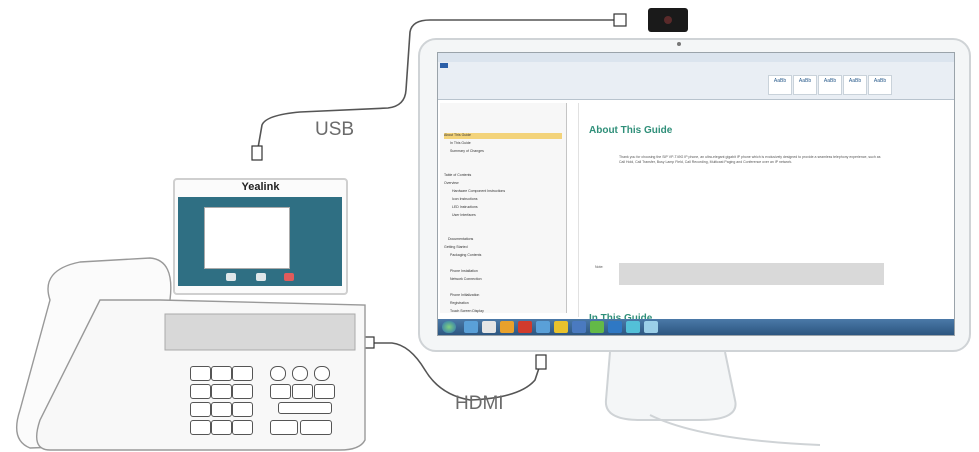 The image size is (979, 452). Describe the element at coordinates (541, 362) in the screenshot. I see `hdmi-connector-monitor` at that location.